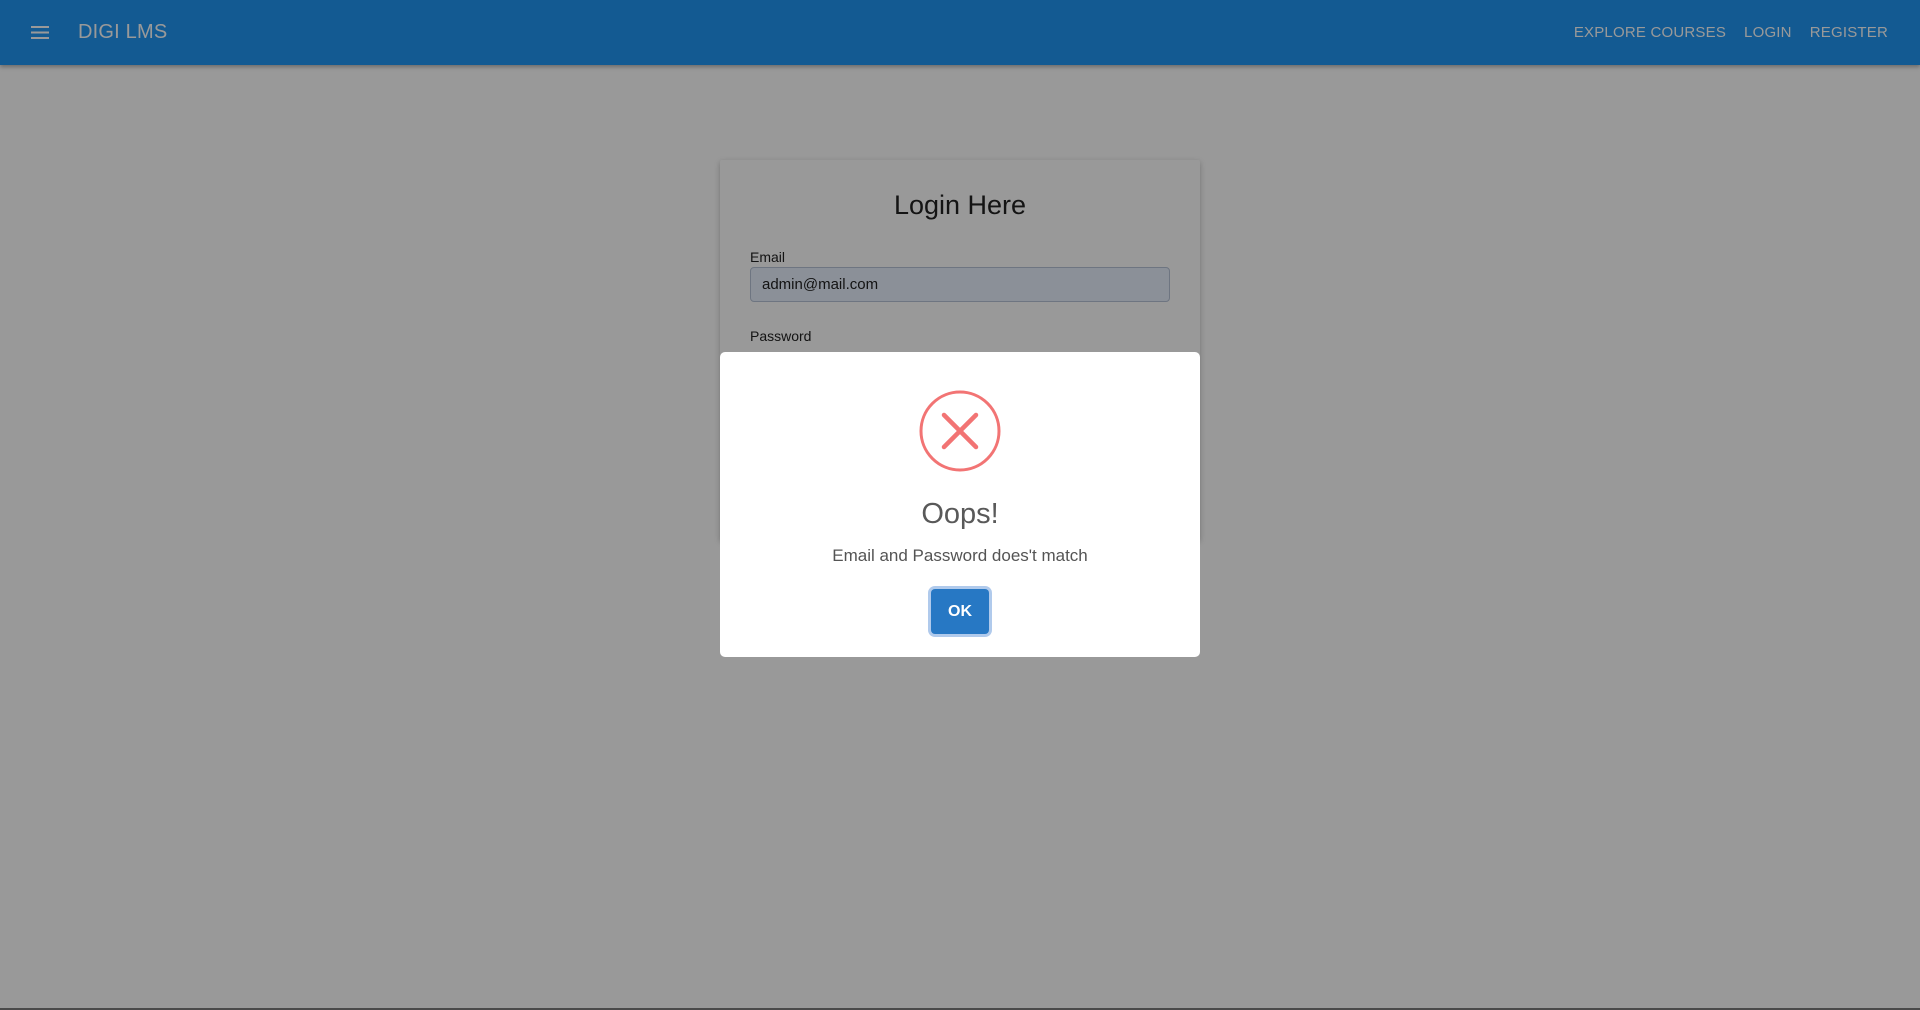  What do you see at coordinates (960, 514) in the screenshot?
I see `dialog-title: Oops!` at bounding box center [960, 514].